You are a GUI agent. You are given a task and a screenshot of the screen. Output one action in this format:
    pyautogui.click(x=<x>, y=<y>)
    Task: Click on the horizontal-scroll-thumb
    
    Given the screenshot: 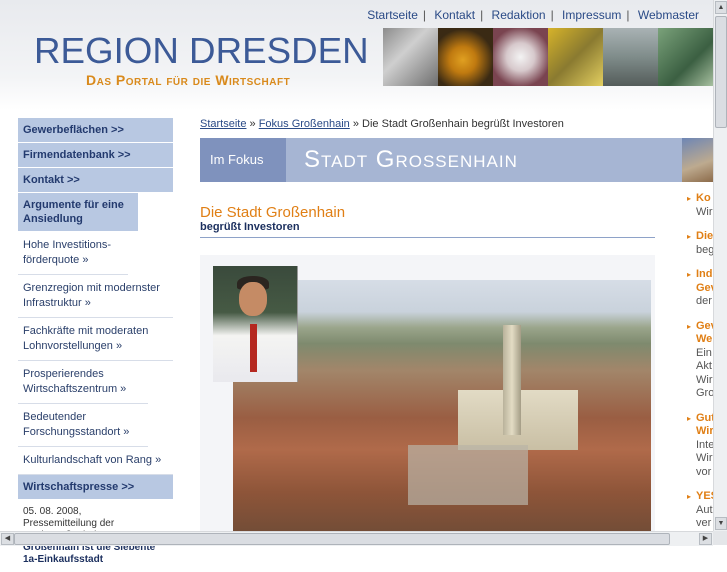 What is the action you would take?
    pyautogui.click(x=342, y=539)
    